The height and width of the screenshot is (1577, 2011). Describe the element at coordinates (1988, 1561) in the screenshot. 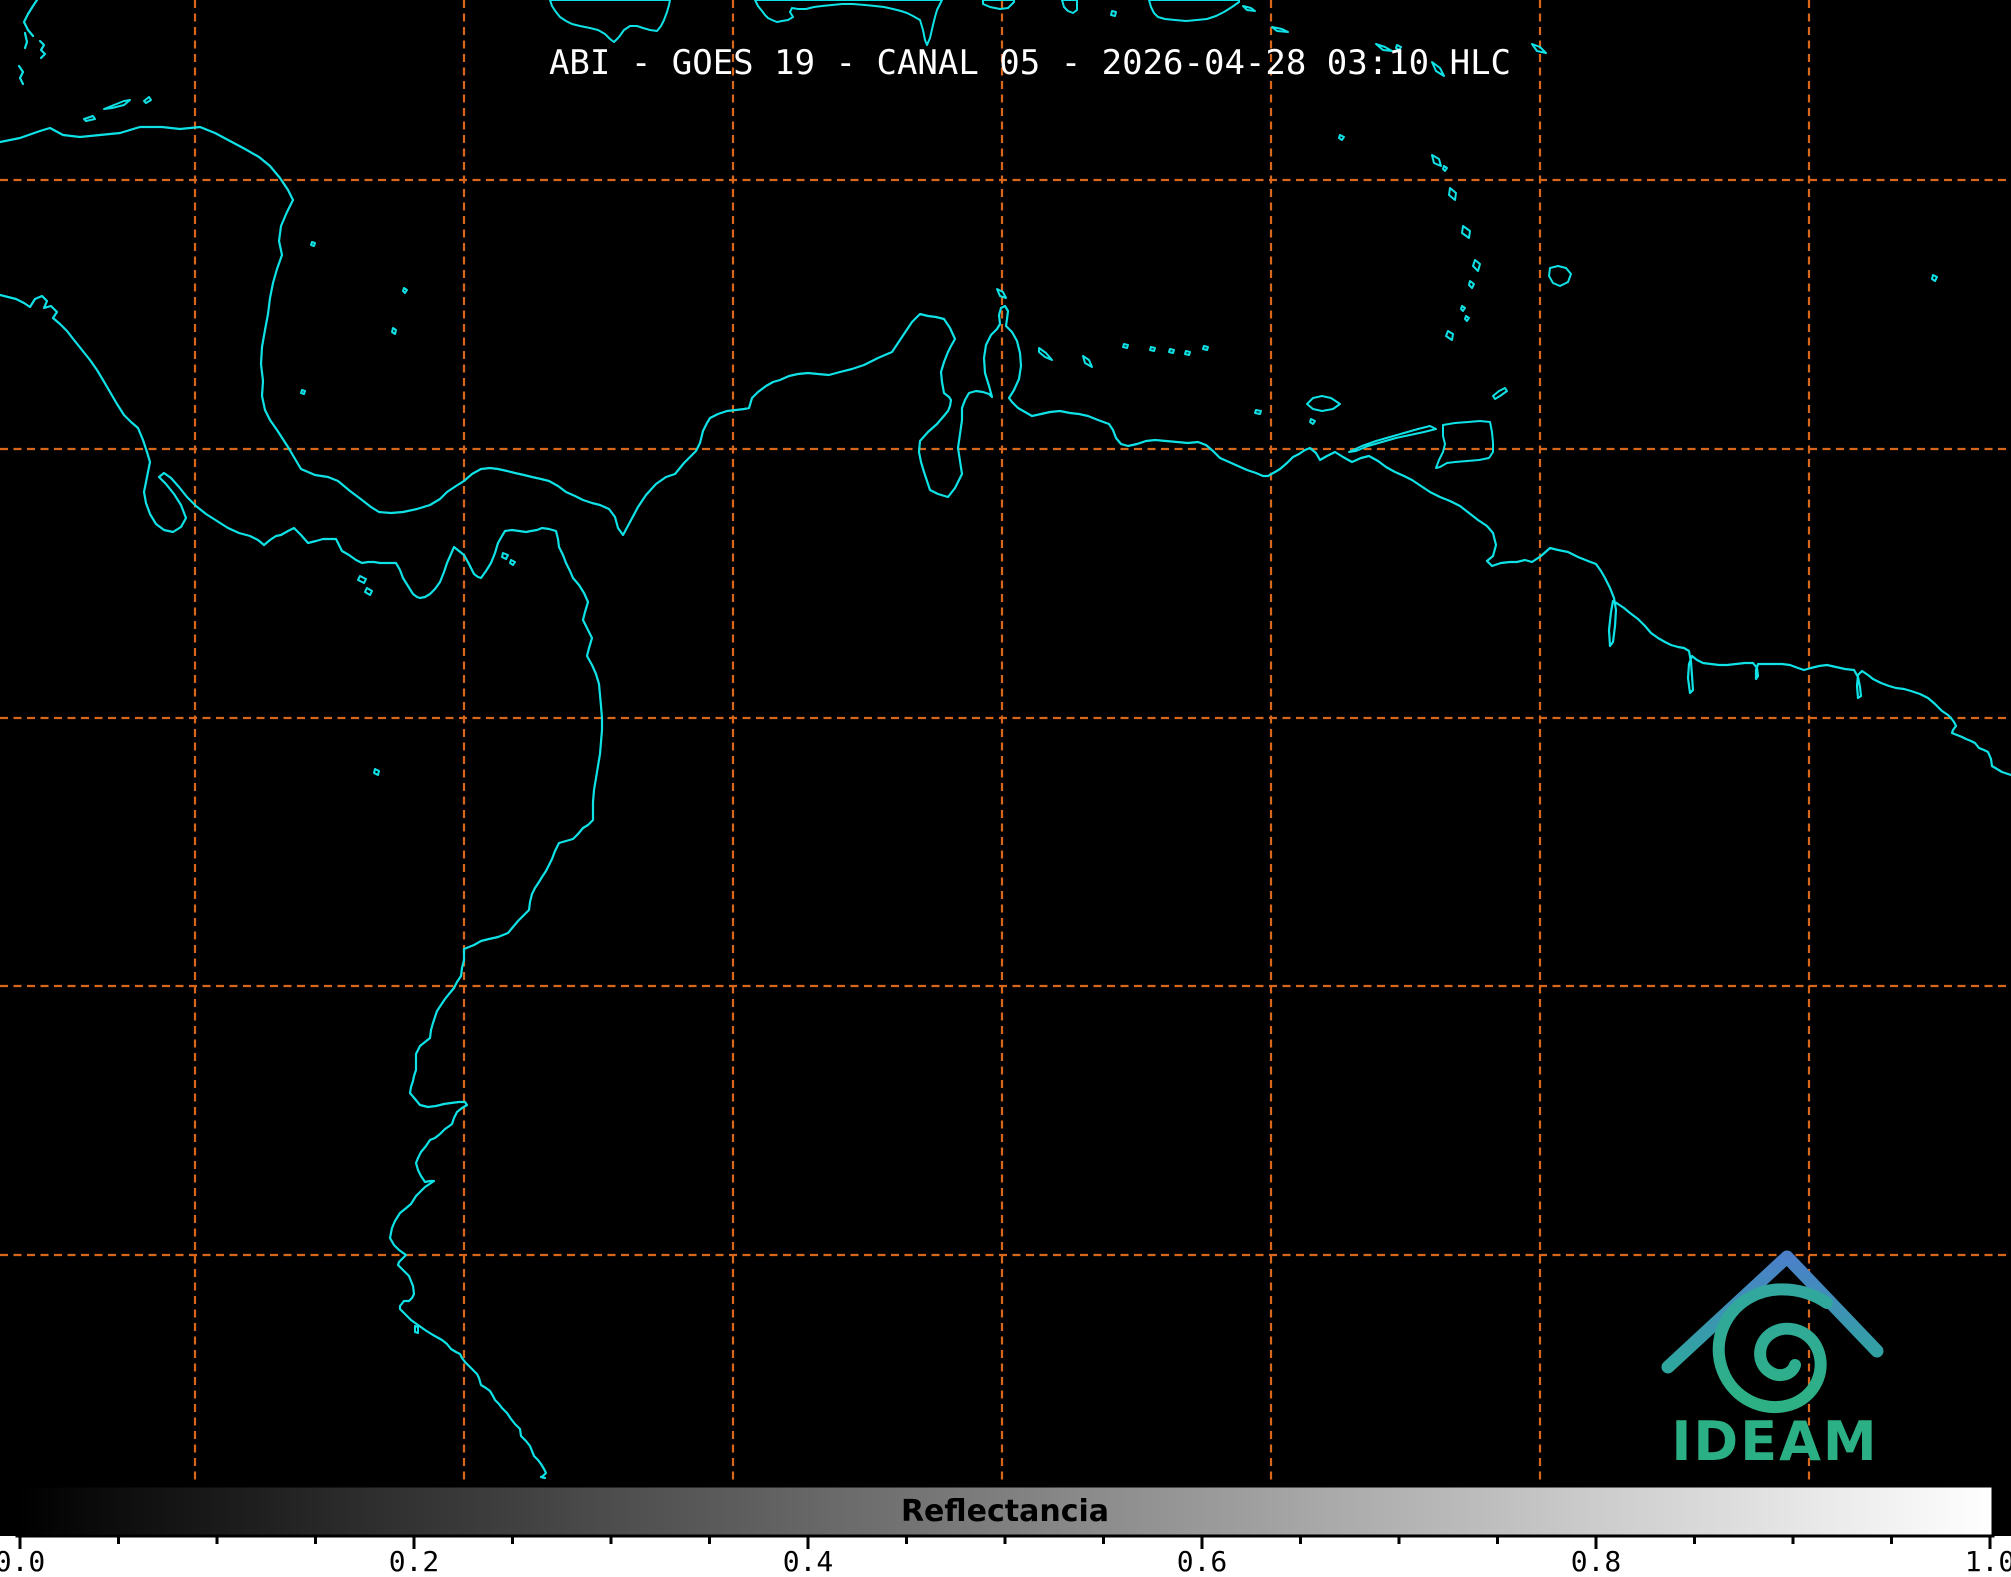

I see `colorbar-tick-label: 1.0` at that location.